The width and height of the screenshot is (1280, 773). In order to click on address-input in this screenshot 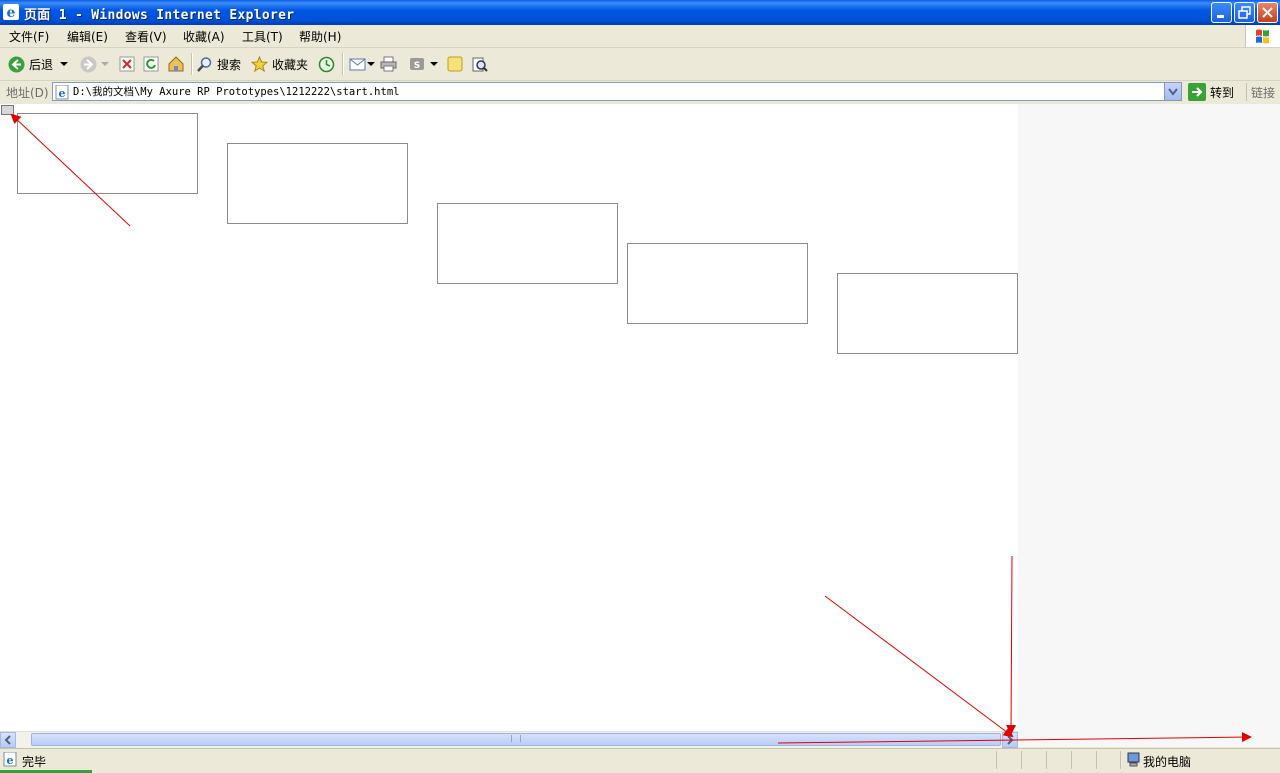, I will do `click(613, 91)`.